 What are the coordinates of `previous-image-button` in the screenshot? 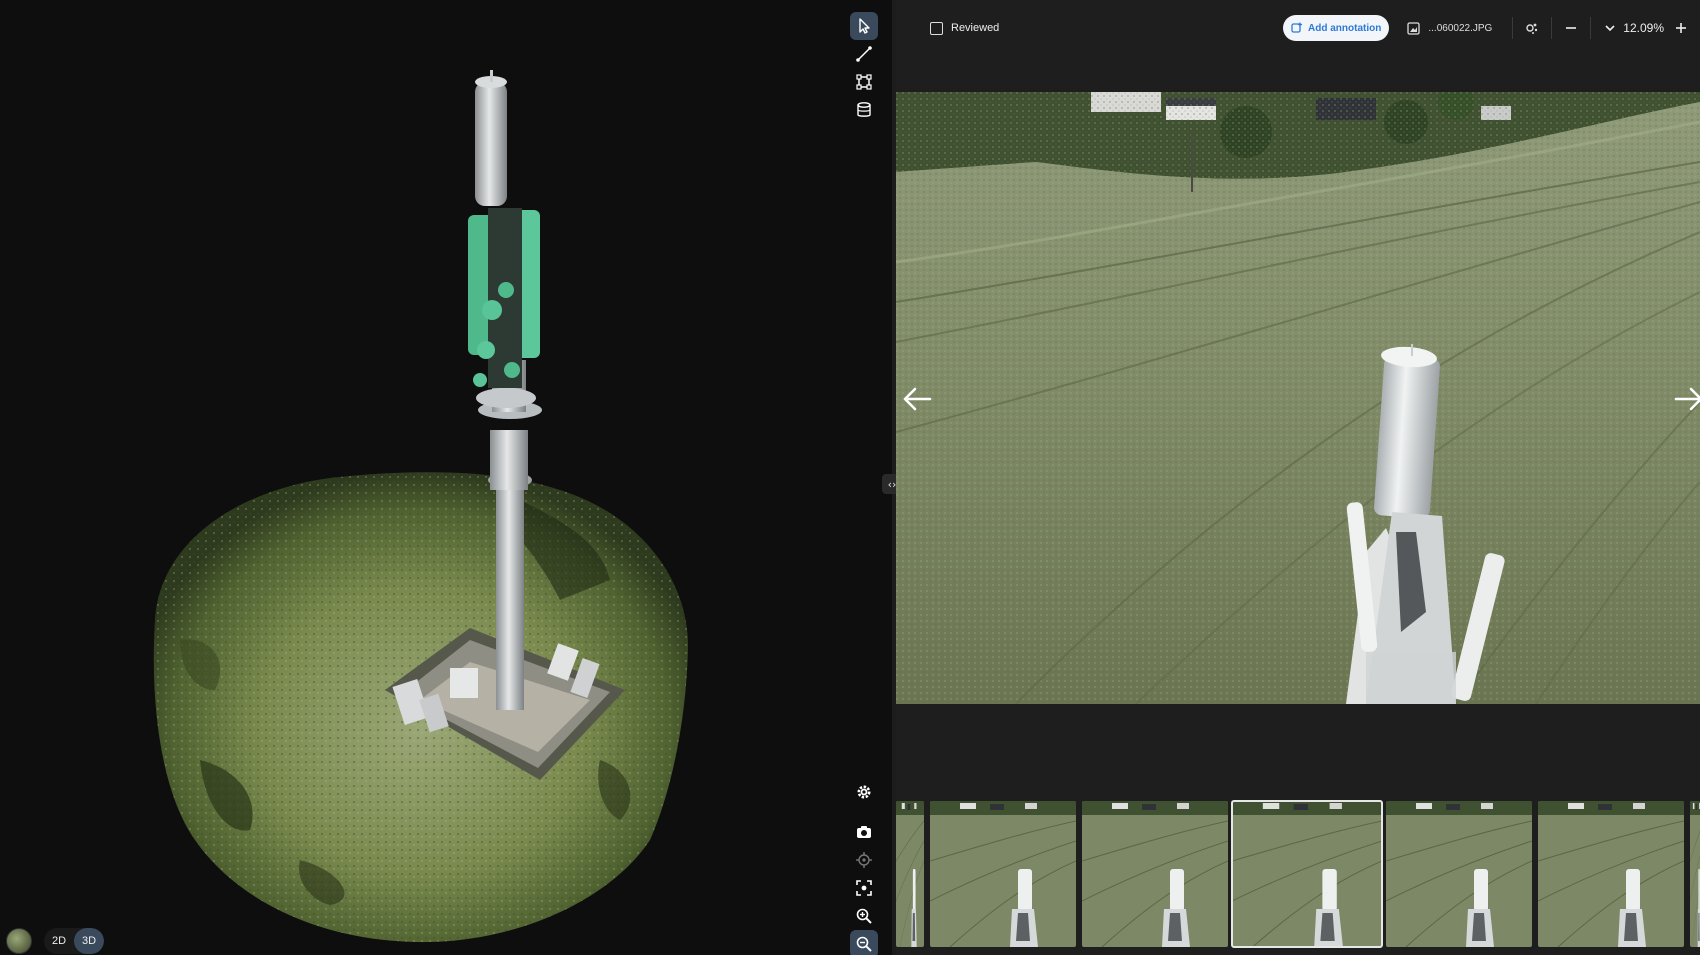 It's located at (917, 399).